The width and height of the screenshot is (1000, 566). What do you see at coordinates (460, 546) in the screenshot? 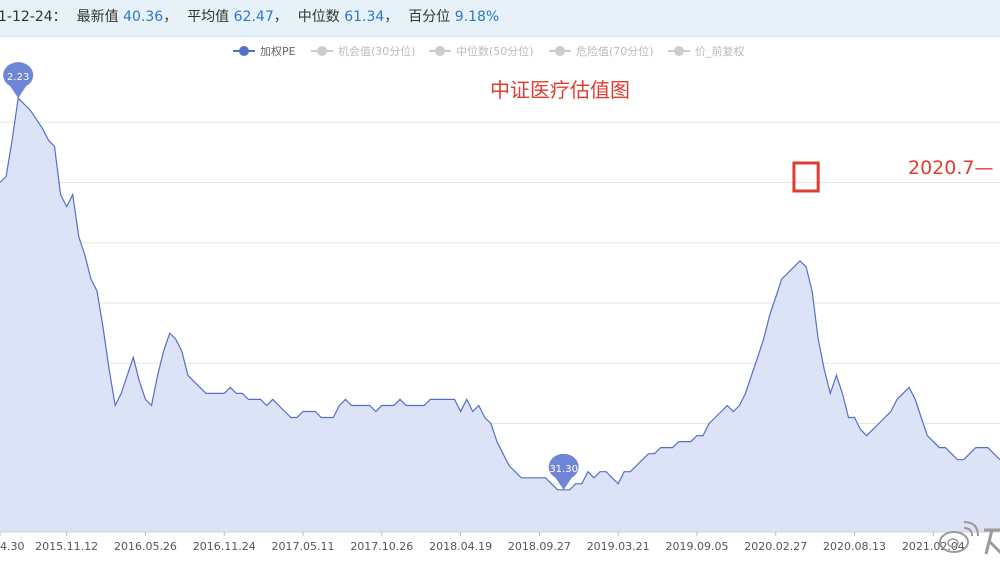
I see `x-tick-label: 2018.04.19` at bounding box center [460, 546].